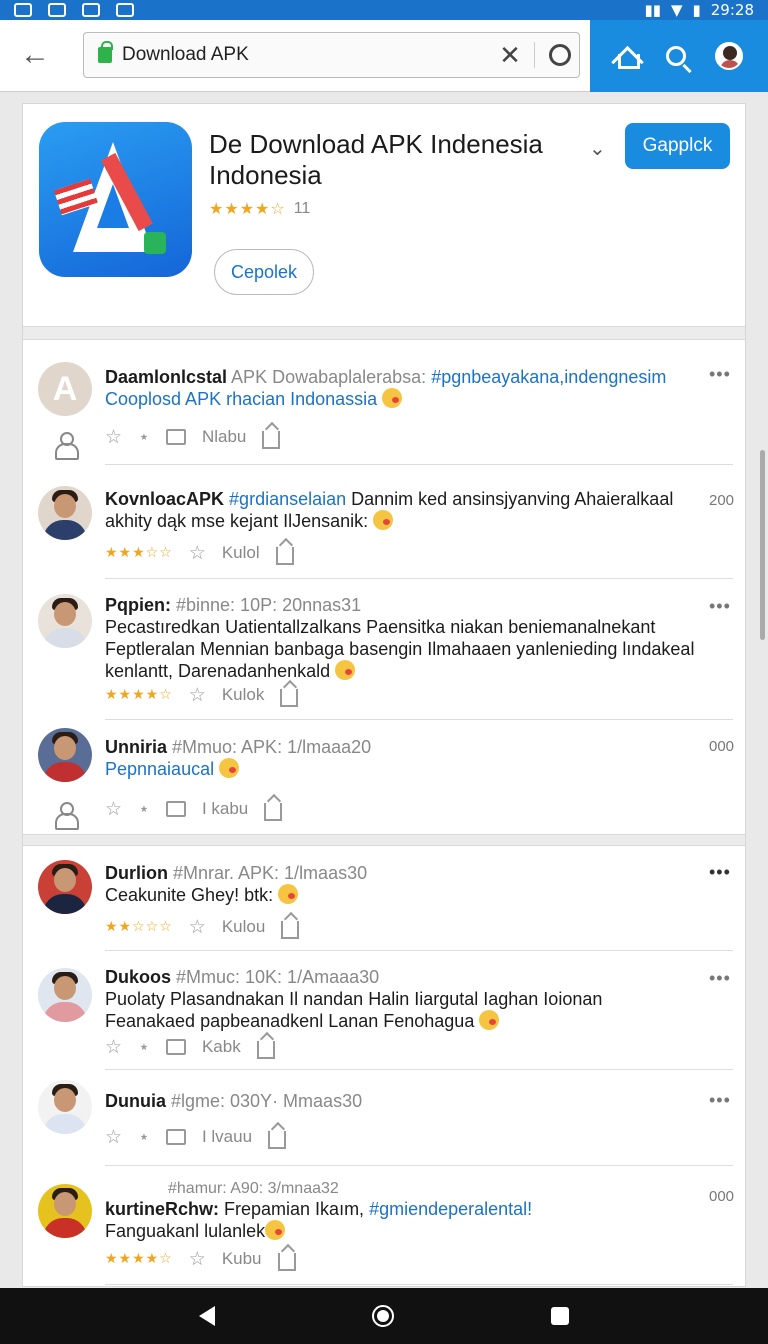  What do you see at coordinates (227, 1136) in the screenshot?
I see `action-label: I lvauu` at bounding box center [227, 1136].